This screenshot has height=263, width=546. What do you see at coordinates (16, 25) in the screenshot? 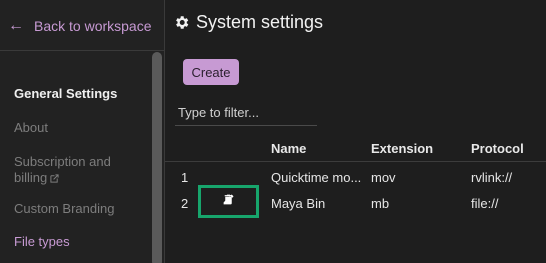
I see `arrow-left-icon: ←` at bounding box center [16, 25].